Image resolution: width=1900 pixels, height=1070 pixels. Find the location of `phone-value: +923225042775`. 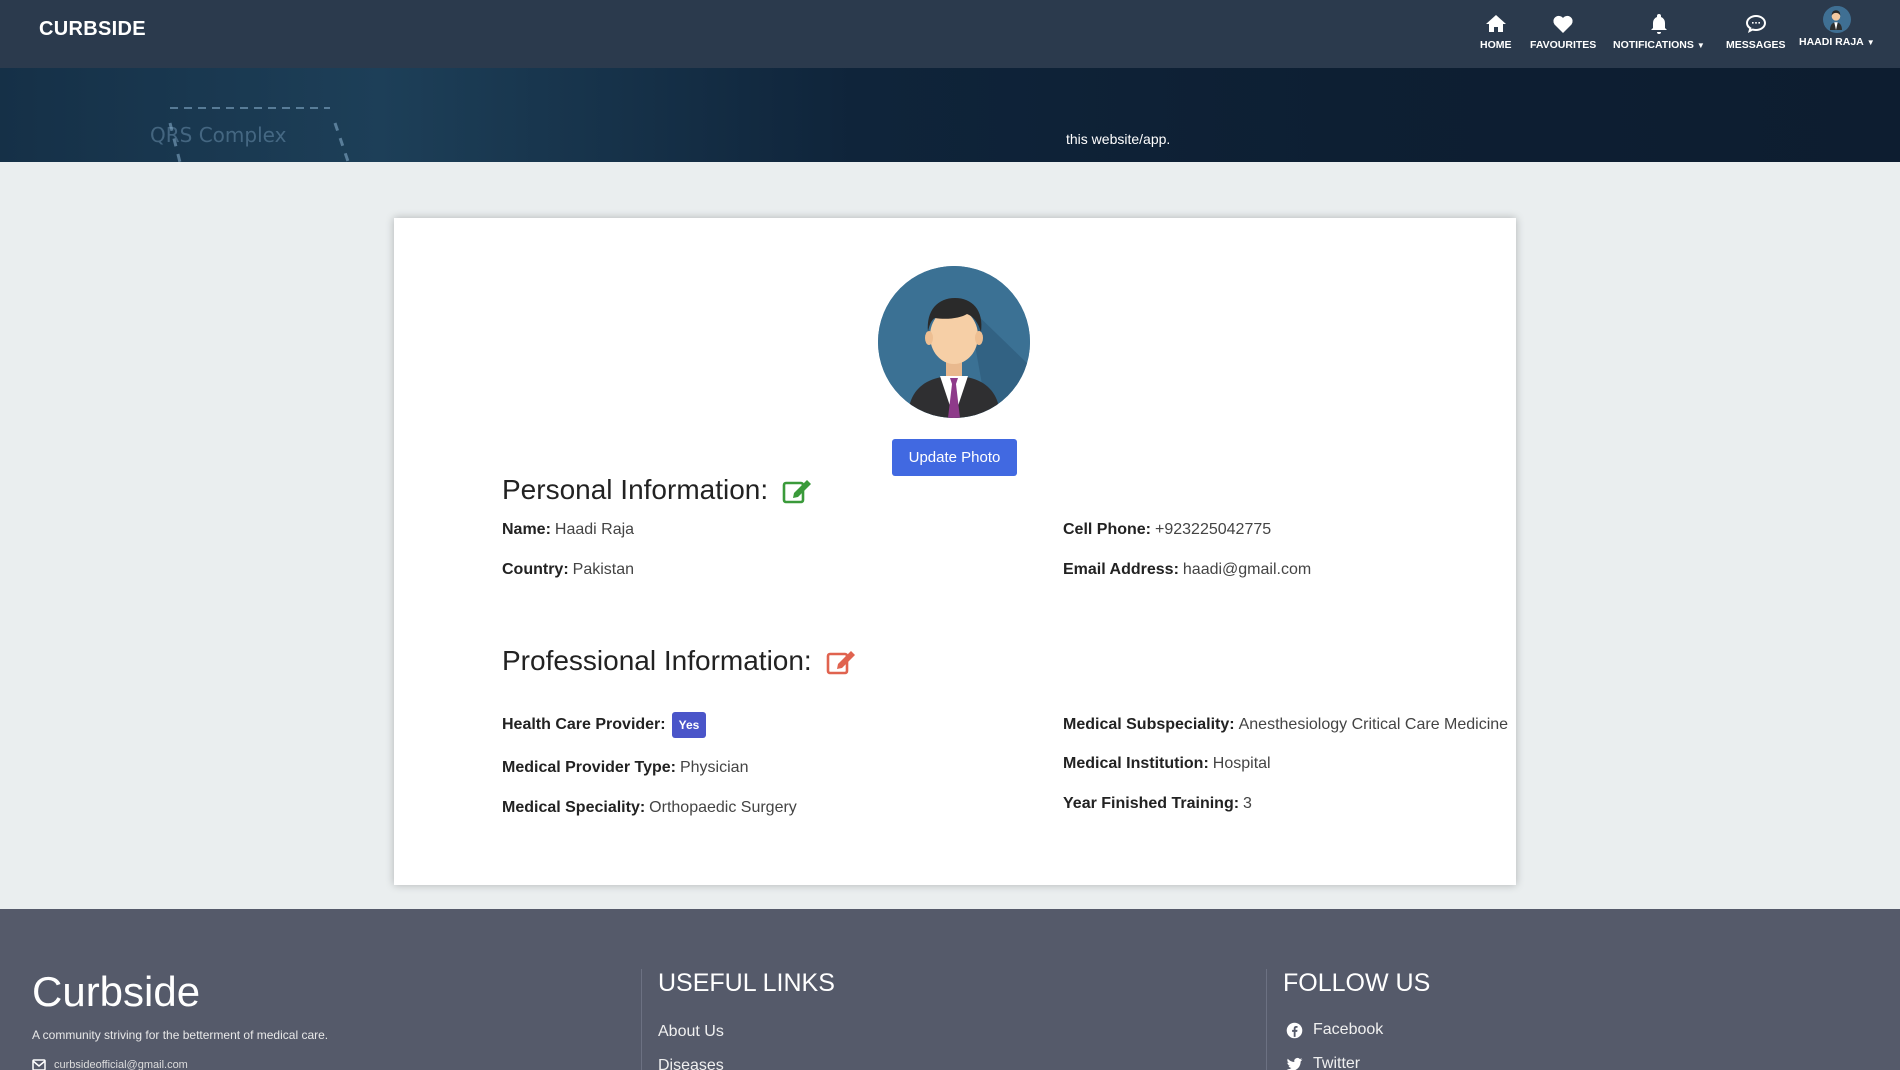

phone-value: +923225042775 is located at coordinates (1213, 529).